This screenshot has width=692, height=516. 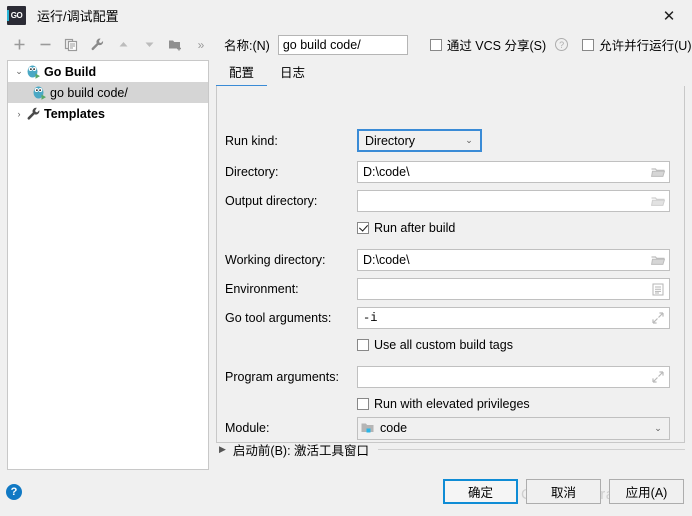 I want to click on working-directory-value: D:\code\, so click(x=386, y=260).